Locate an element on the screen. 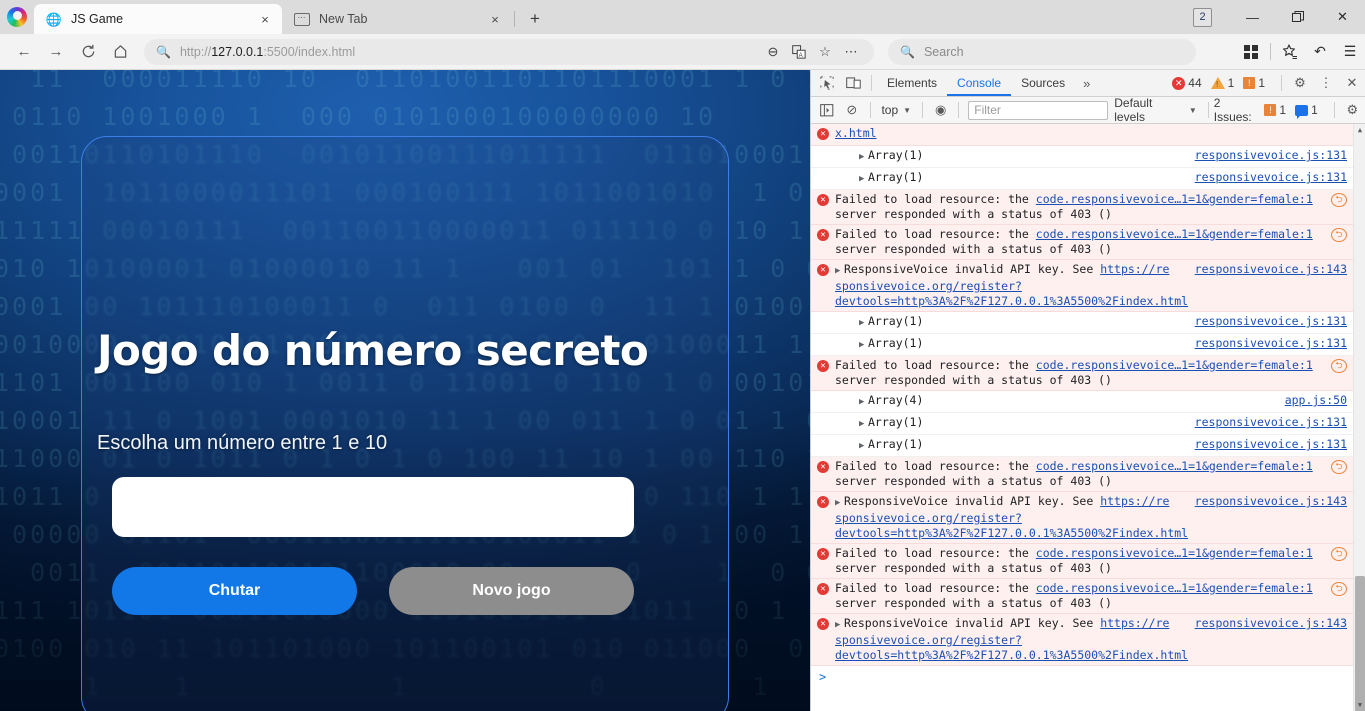 This screenshot has height=711, width=1365. settings-menu-icon: ☰ is located at coordinates (1350, 52).